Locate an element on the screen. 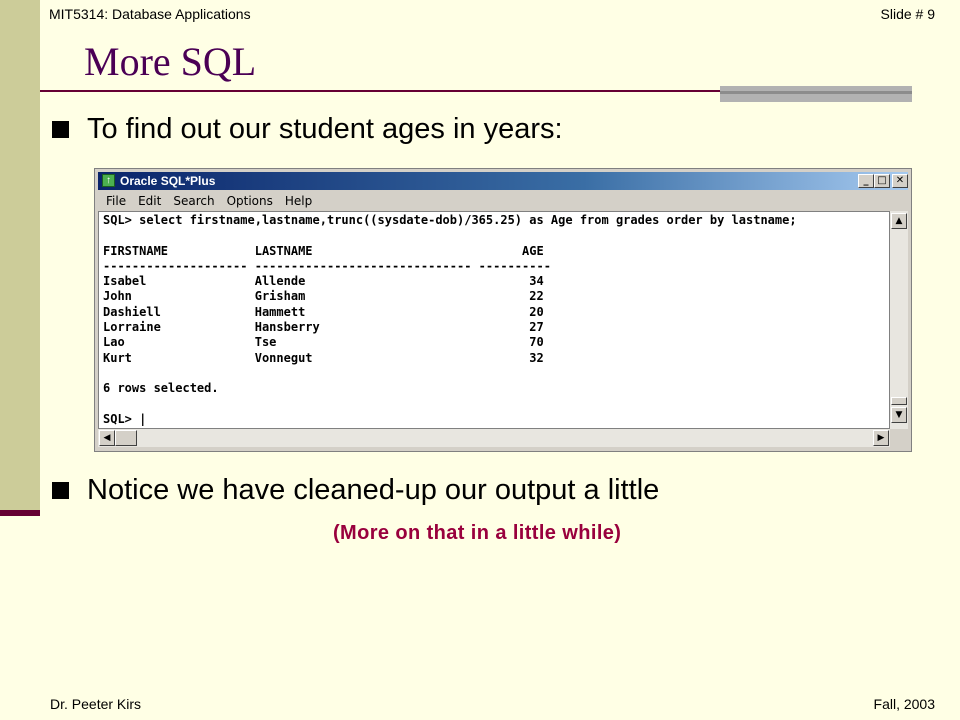 The image size is (960, 720). left-accent-marker is located at coordinates (20, 513).